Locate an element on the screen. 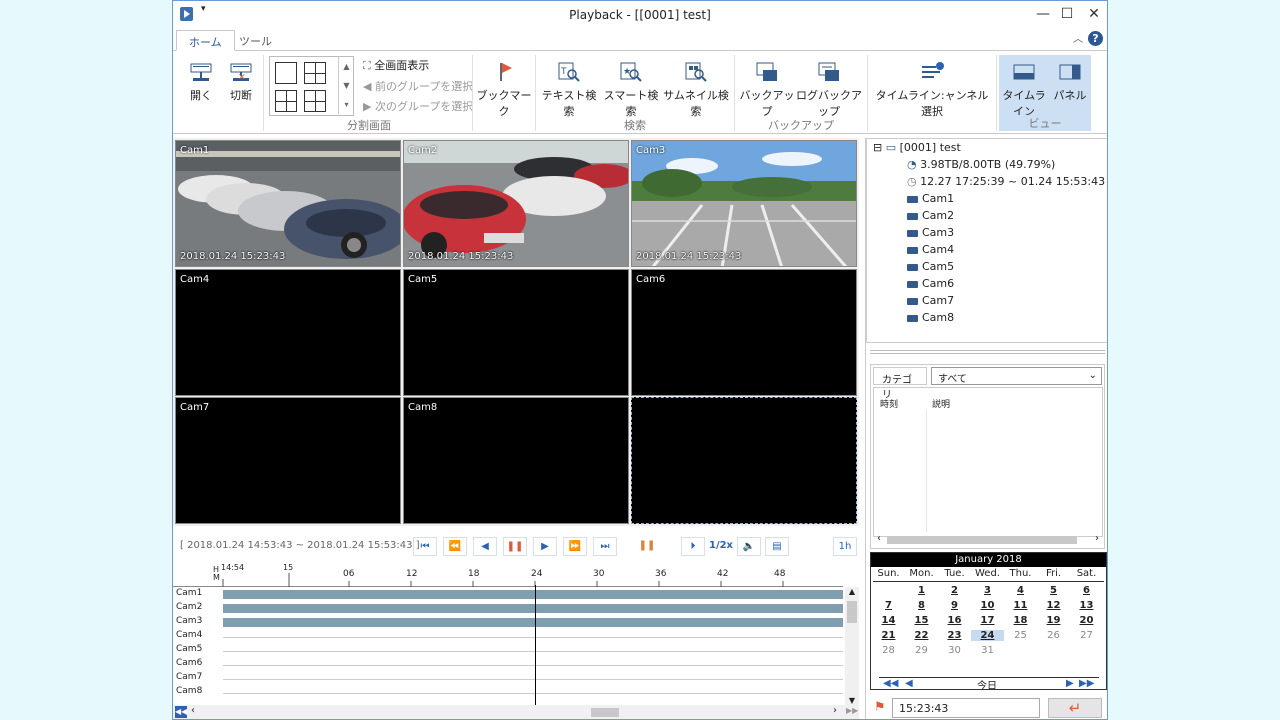 The width and height of the screenshot is (1280, 720). calendar-day: 17 is located at coordinates (987, 620).